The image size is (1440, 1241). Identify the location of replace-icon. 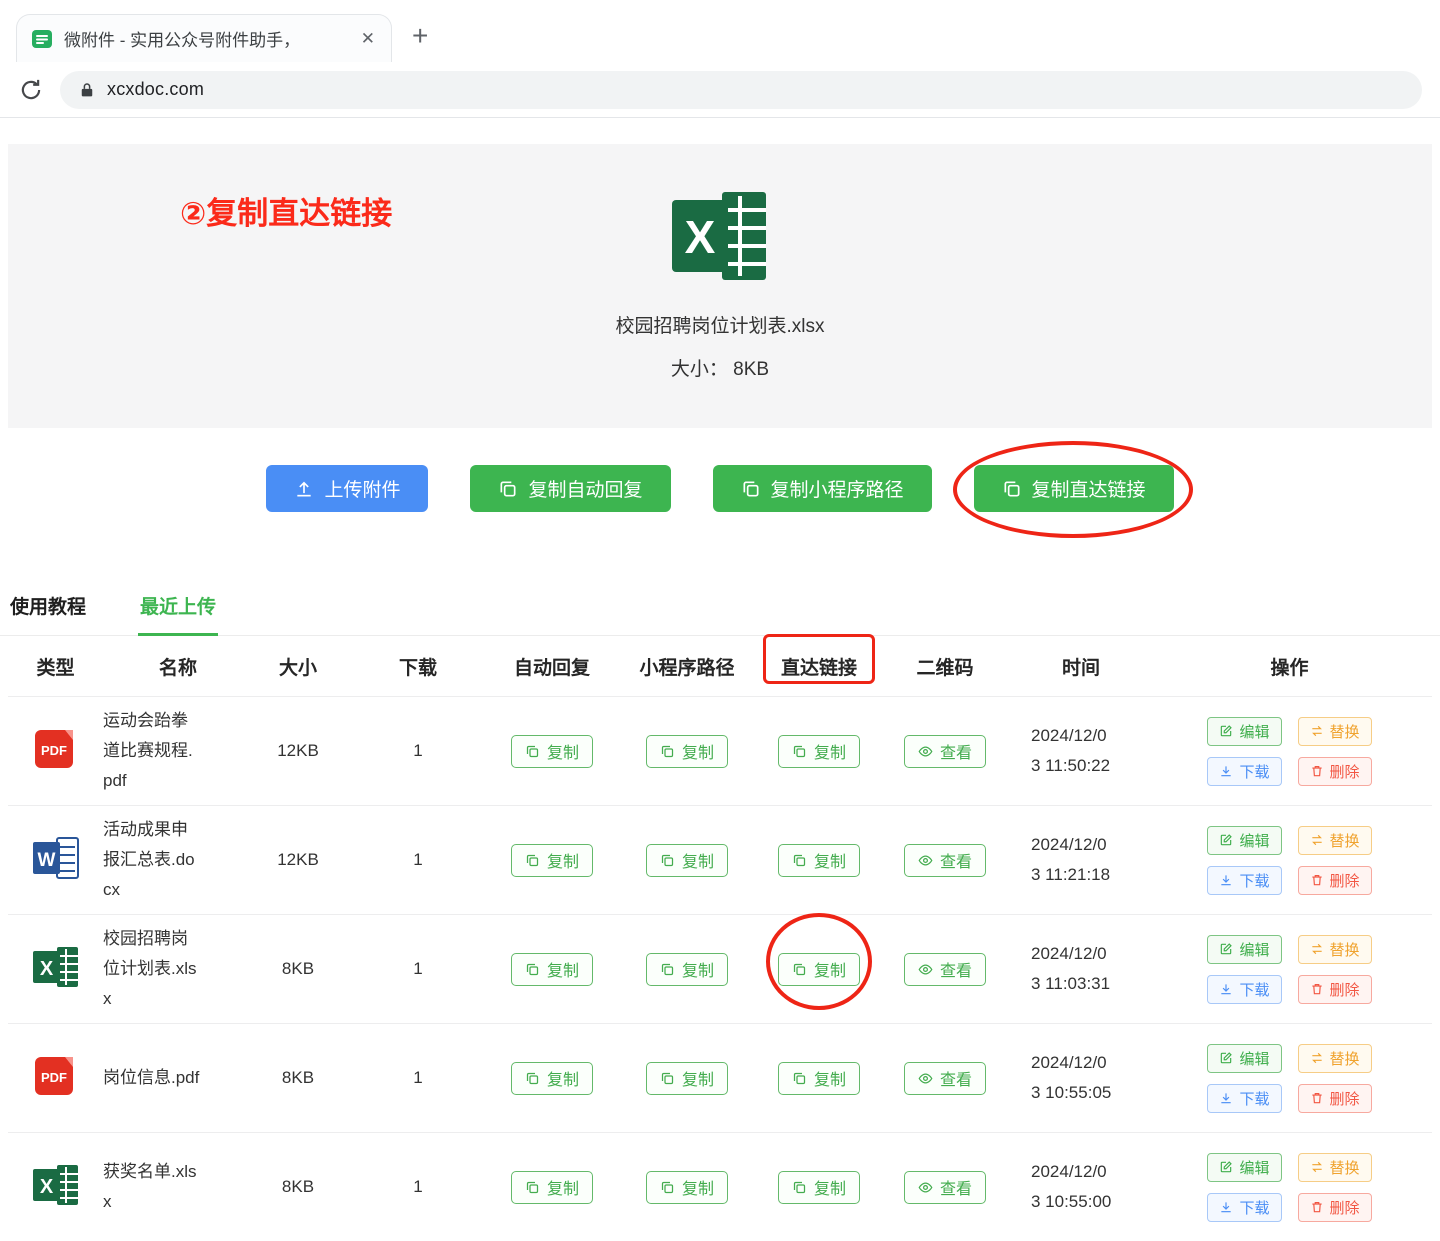
(1316, 1058).